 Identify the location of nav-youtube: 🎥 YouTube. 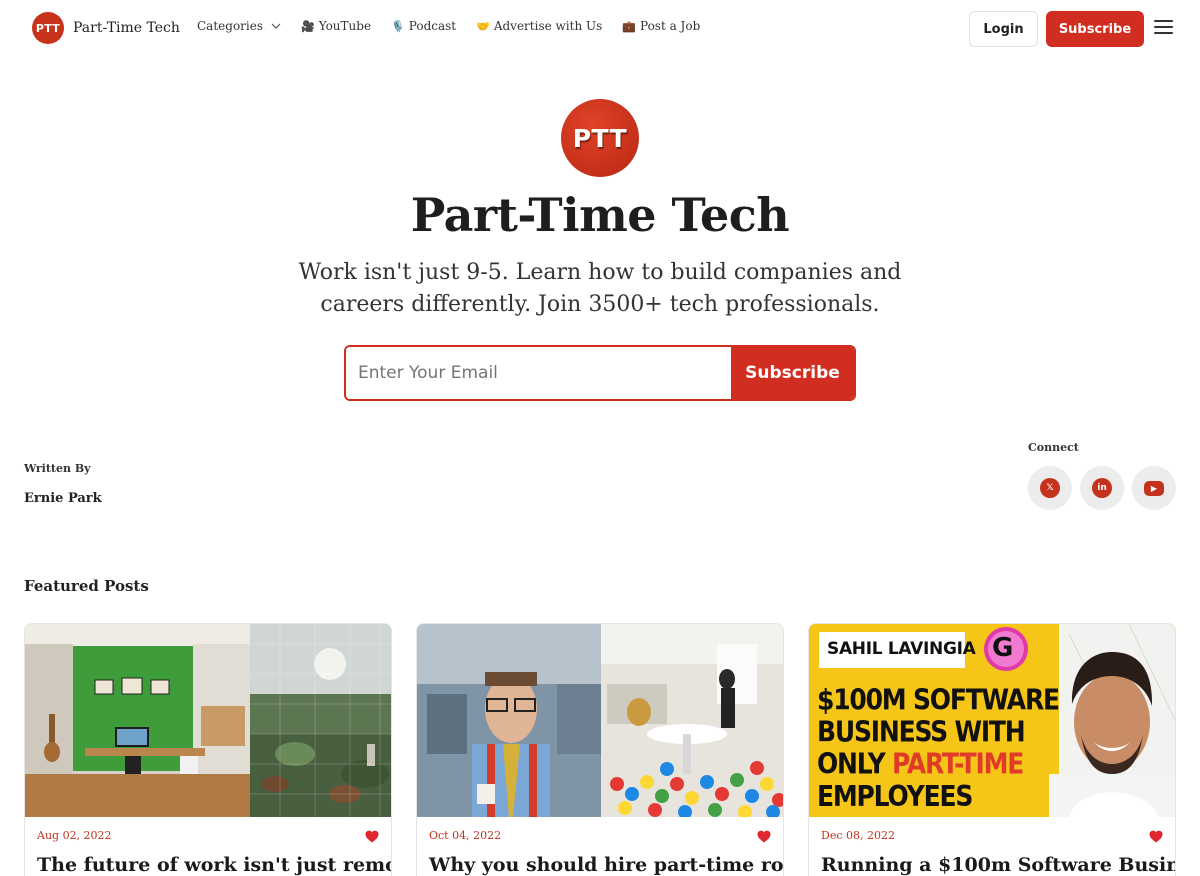
(336, 26).